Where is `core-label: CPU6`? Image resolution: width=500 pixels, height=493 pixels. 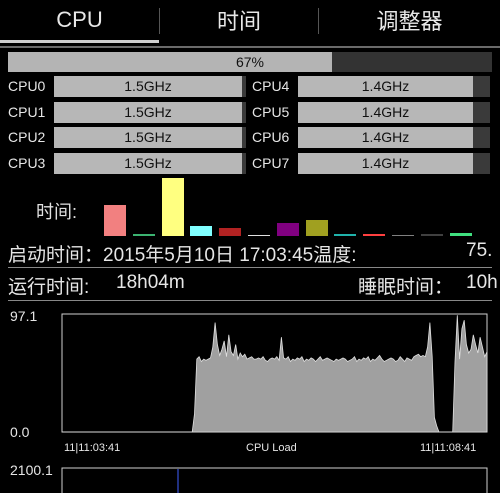
core-label: CPU6 is located at coordinates (271, 137).